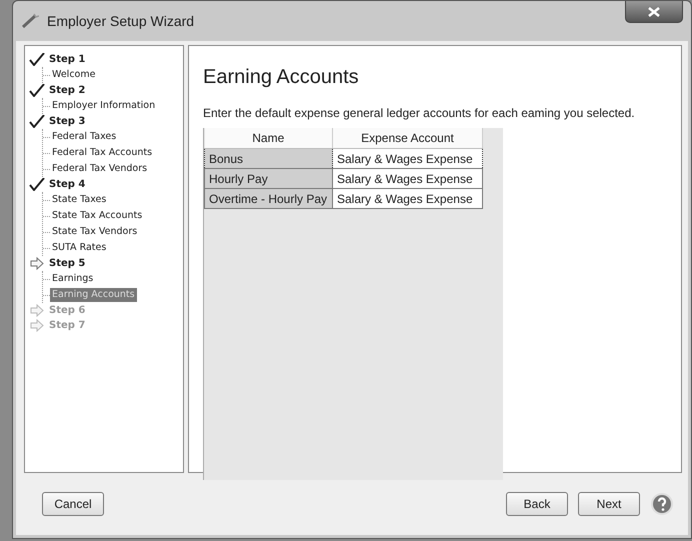  Describe the element at coordinates (95, 232) in the screenshot. I see `tree-item: State Tax Vendors` at that location.